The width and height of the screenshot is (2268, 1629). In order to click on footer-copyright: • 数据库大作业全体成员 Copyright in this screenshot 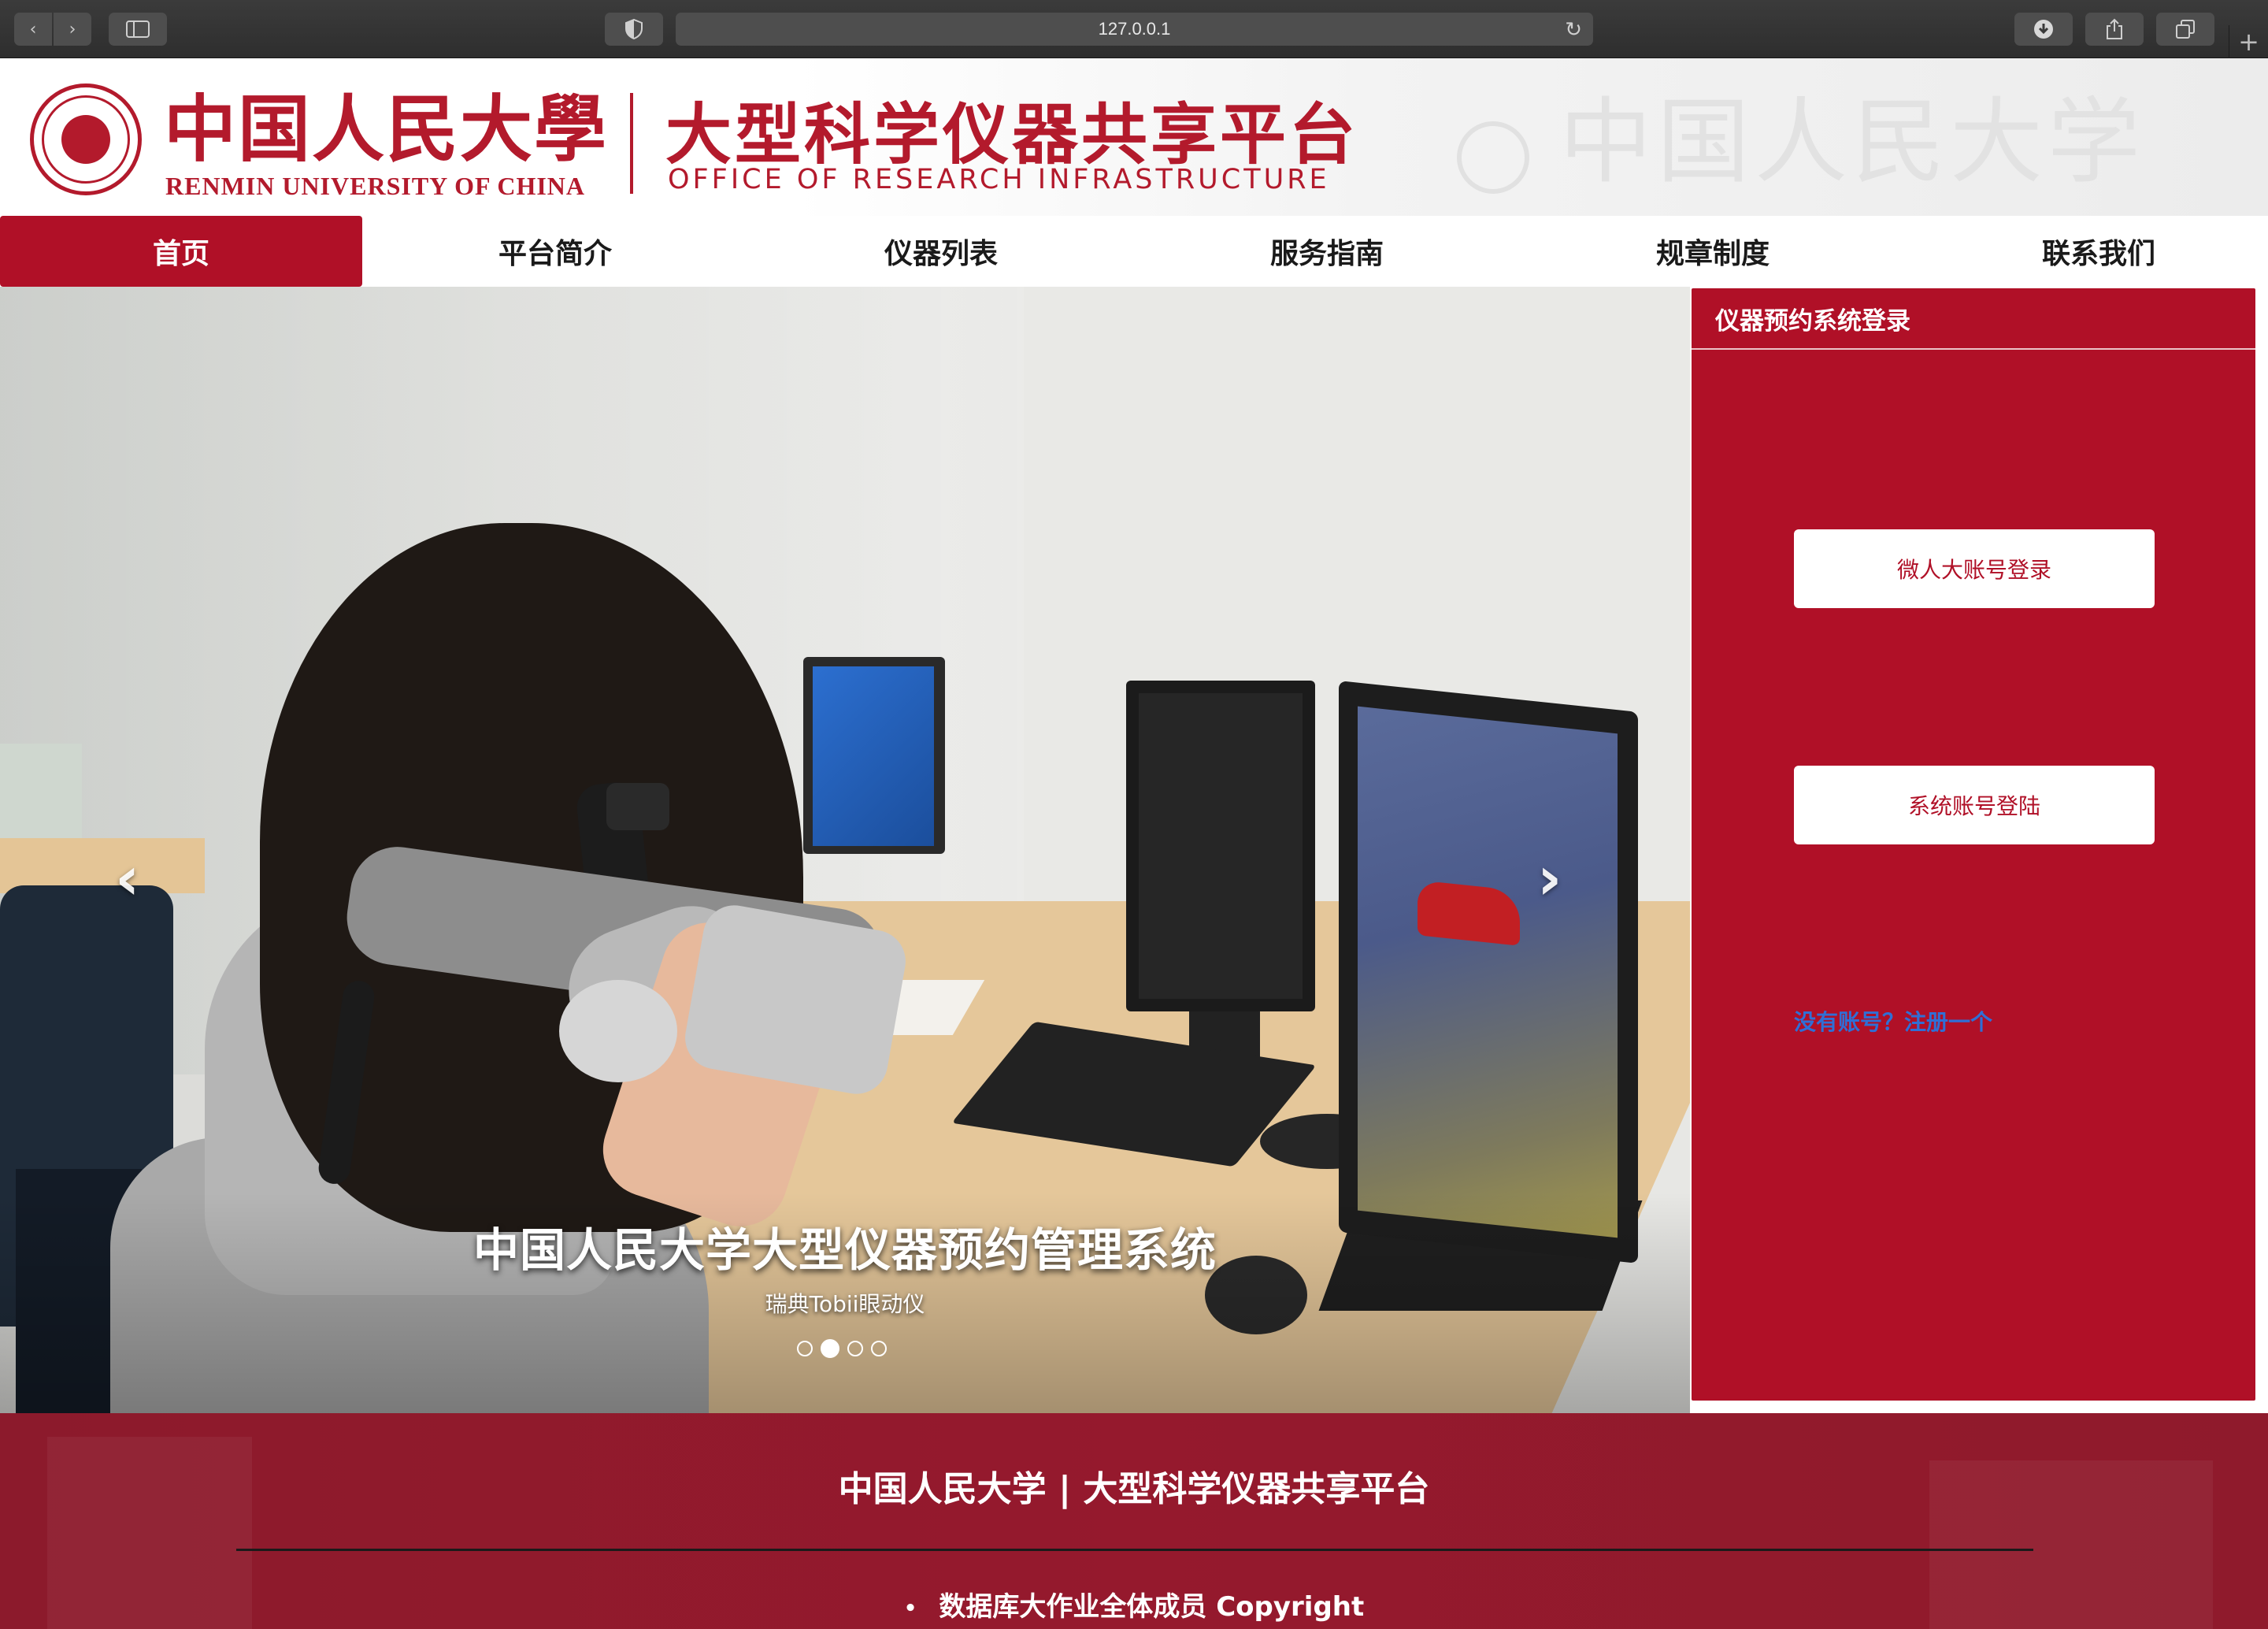, I will do `click(1134, 1604)`.